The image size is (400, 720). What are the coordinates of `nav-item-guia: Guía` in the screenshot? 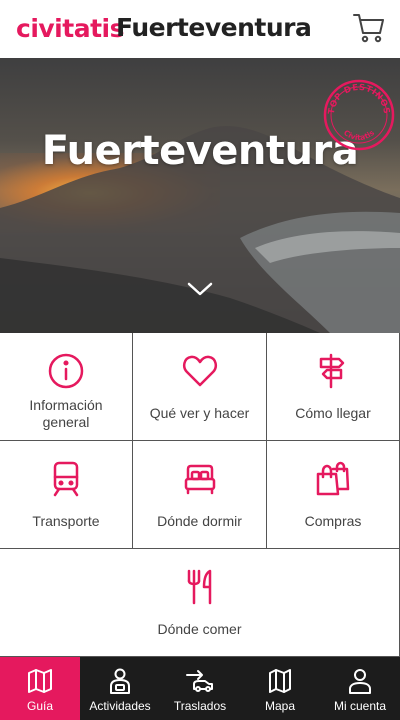 It's located at (40, 688).